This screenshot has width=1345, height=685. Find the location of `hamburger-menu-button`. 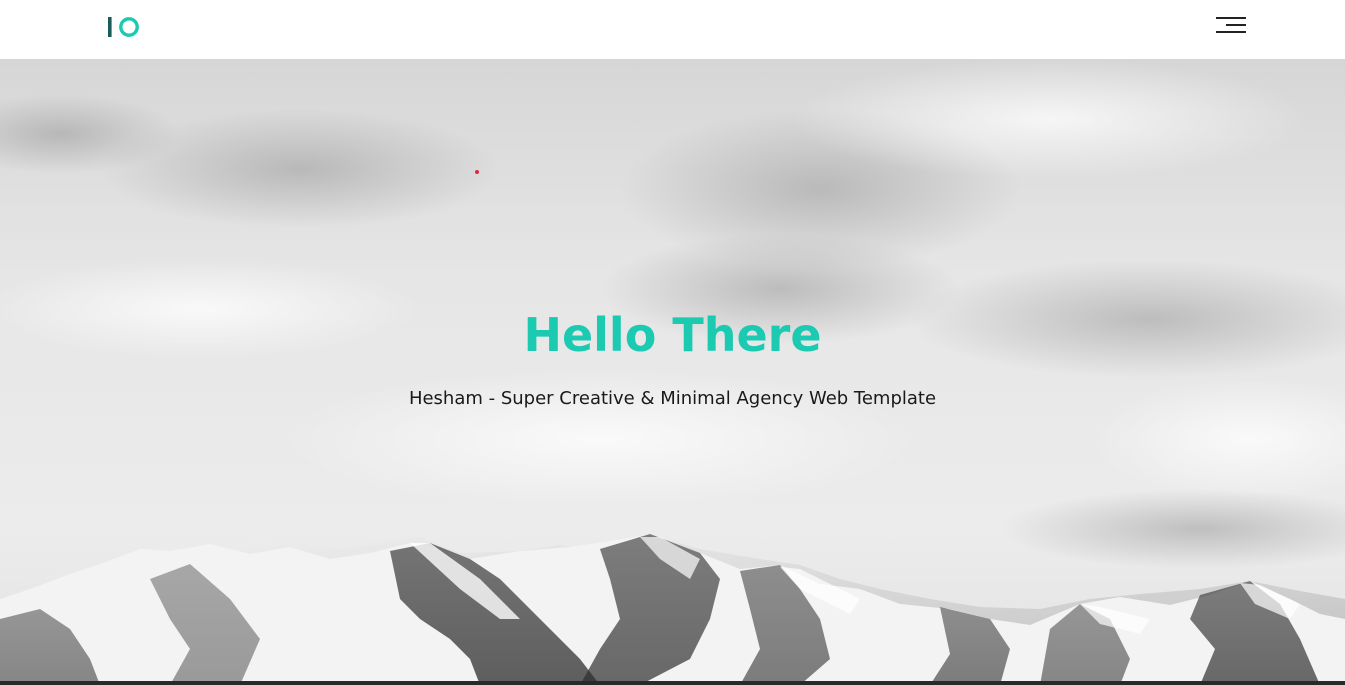

hamburger-menu-button is located at coordinates (1230, 26).